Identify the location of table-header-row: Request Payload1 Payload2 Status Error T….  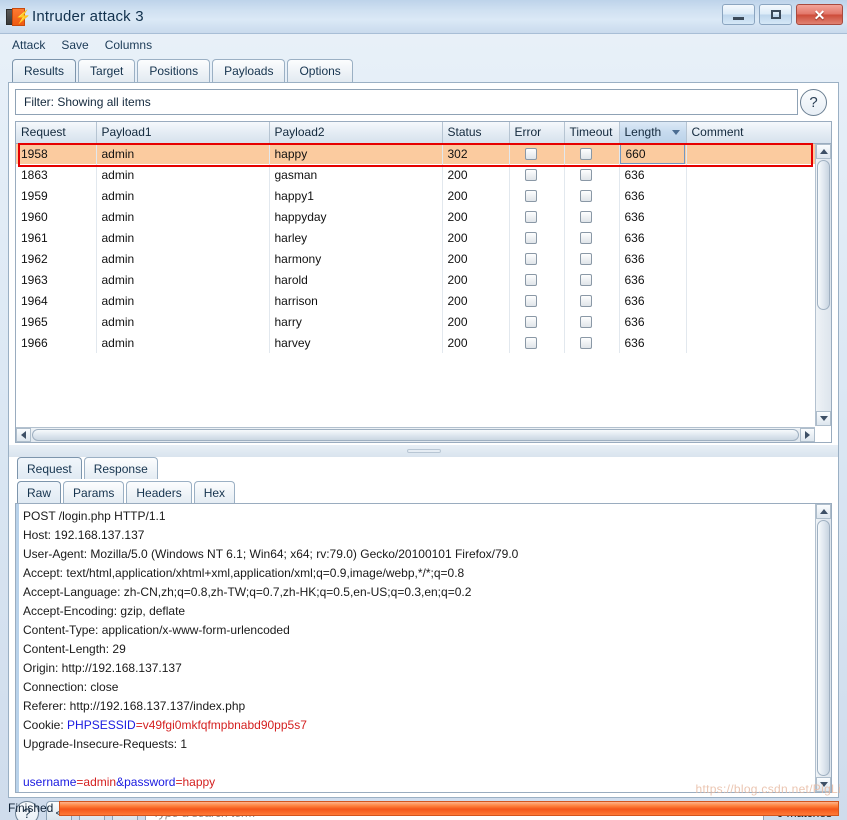
(423, 133).